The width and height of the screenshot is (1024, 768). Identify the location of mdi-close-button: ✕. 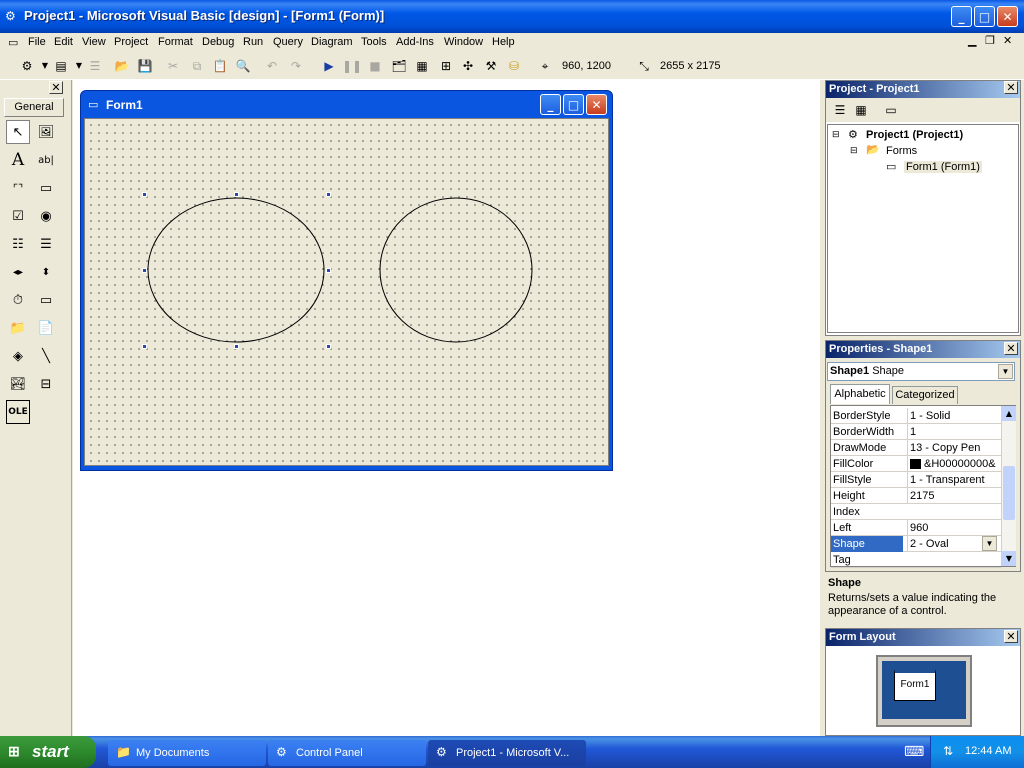
(1007, 40).